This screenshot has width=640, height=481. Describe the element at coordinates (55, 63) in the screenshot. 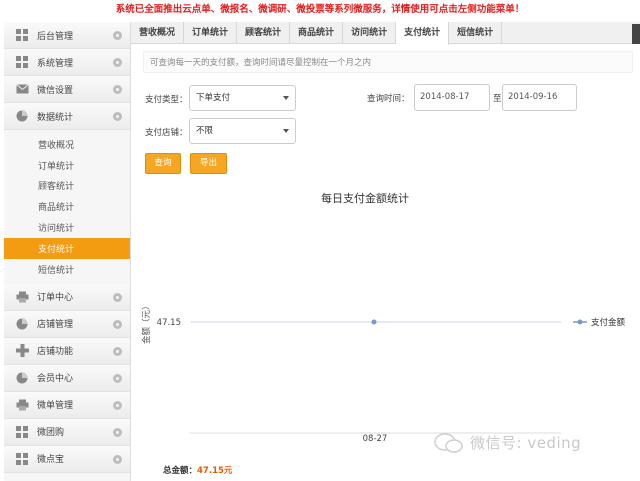

I see `sidebar-item-label: 系统管理` at that location.